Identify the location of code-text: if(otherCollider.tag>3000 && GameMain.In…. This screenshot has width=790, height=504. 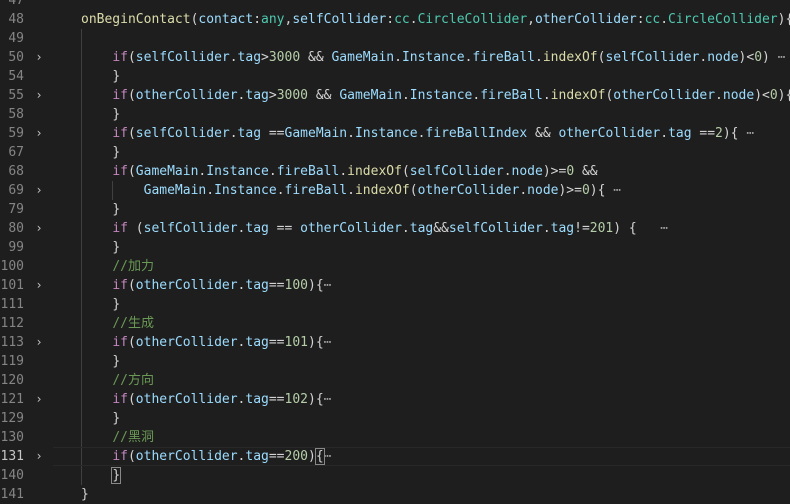
(435, 95).